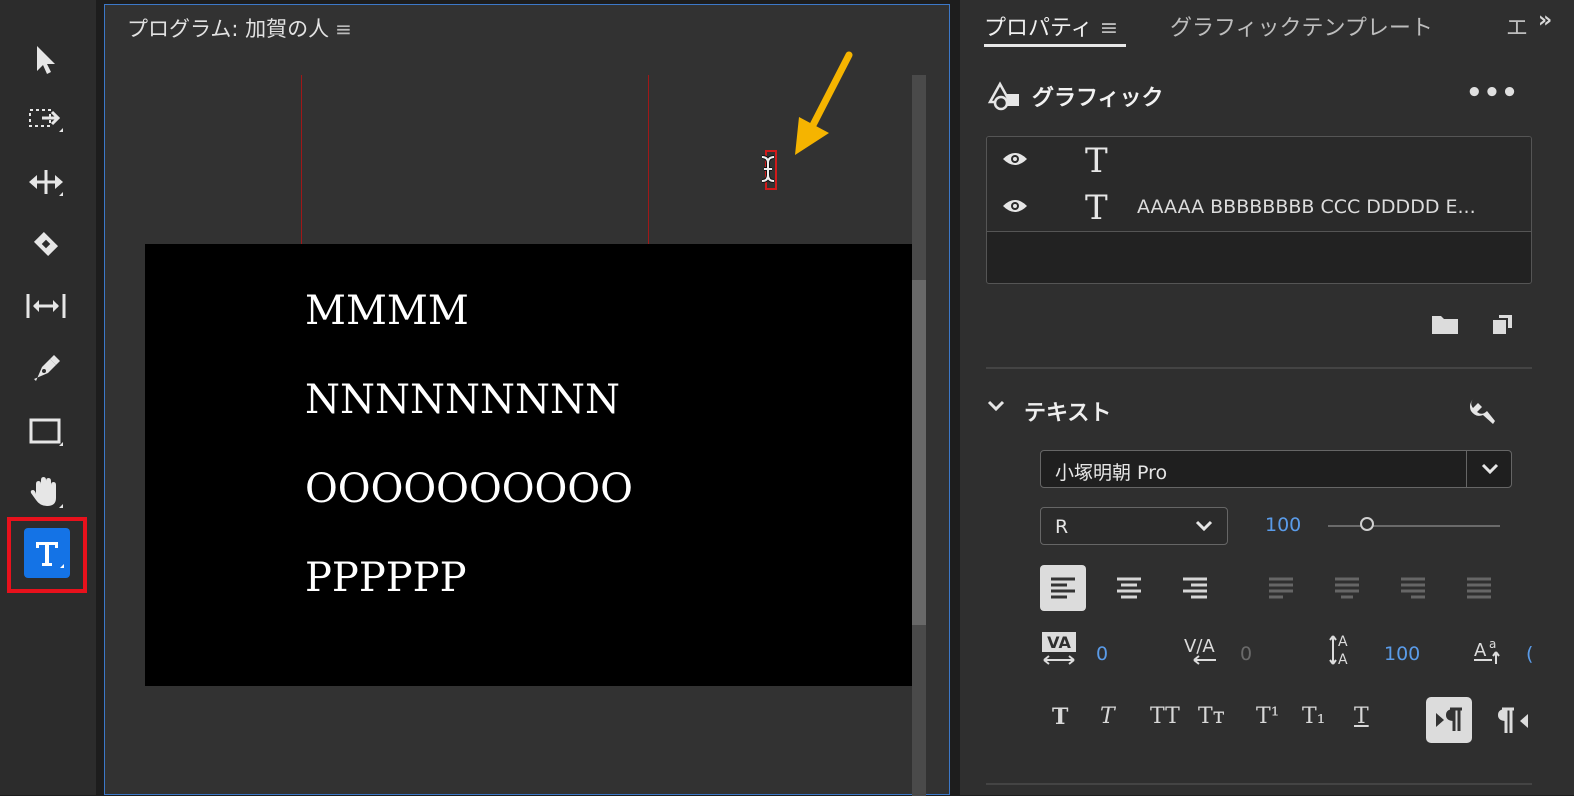  Describe the element at coordinates (1483, 411) in the screenshot. I see `wrench-icon` at that location.